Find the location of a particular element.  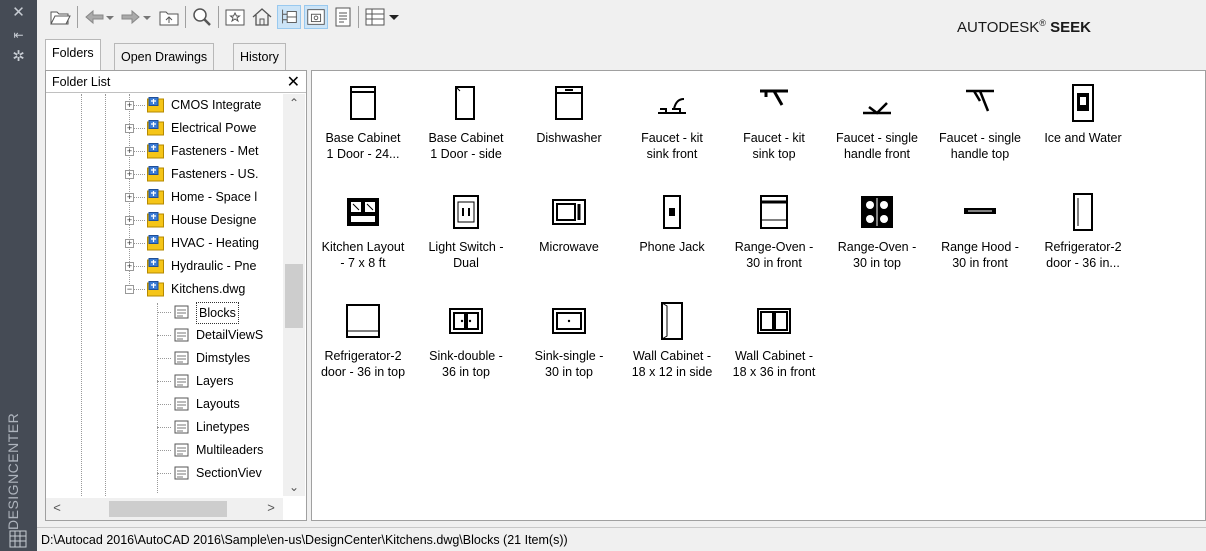

linetypes-icon is located at coordinates (181, 427).